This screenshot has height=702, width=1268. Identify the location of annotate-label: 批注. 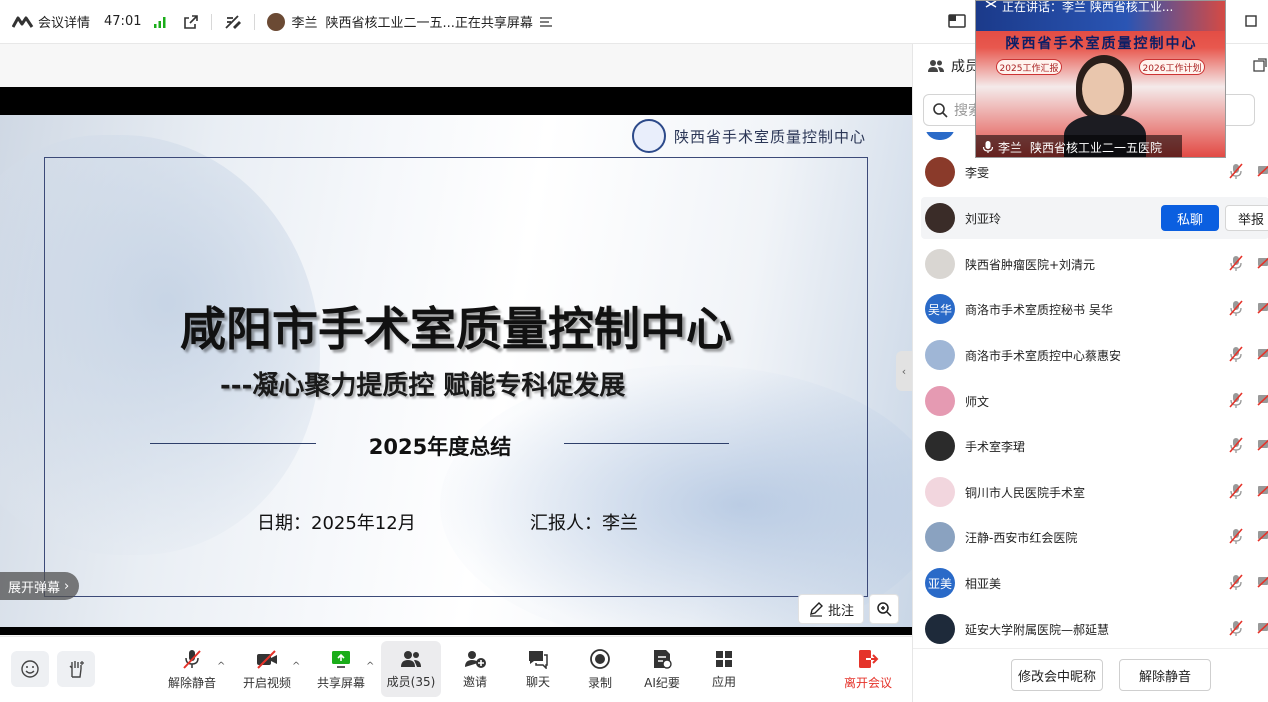
(840, 611).